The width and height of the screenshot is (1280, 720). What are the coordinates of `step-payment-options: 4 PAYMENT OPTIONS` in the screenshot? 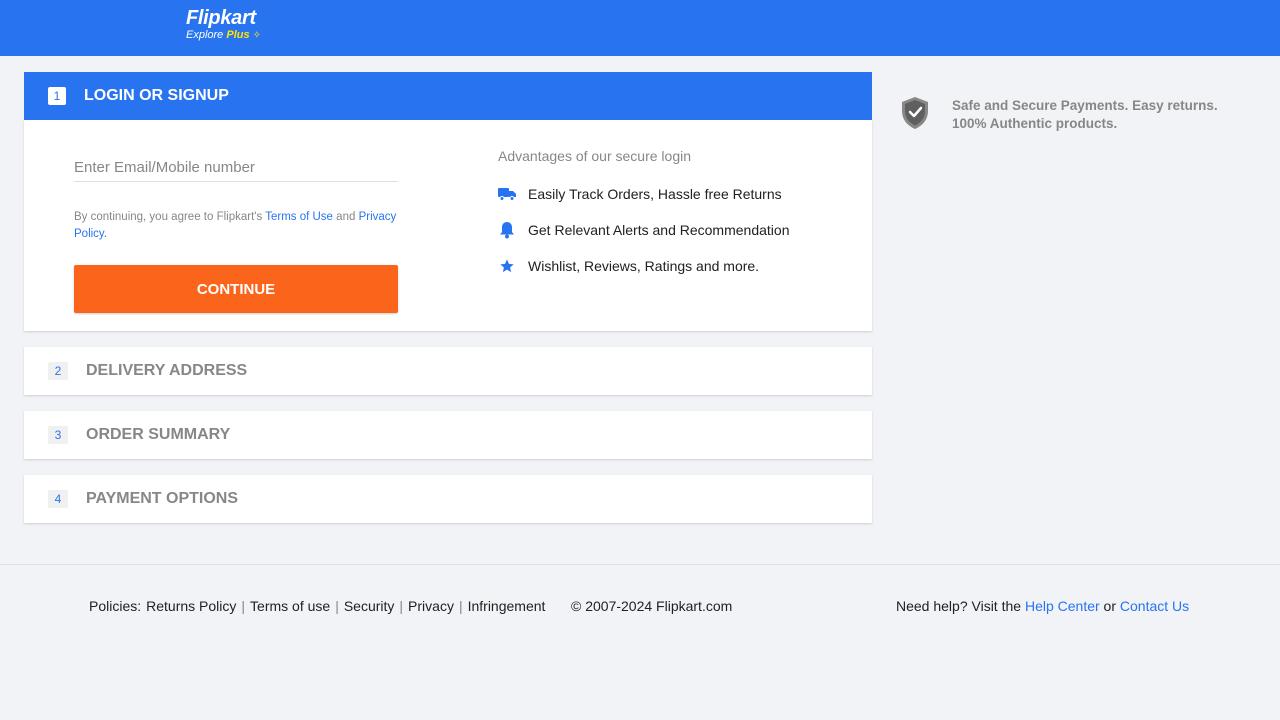 It's located at (448, 499).